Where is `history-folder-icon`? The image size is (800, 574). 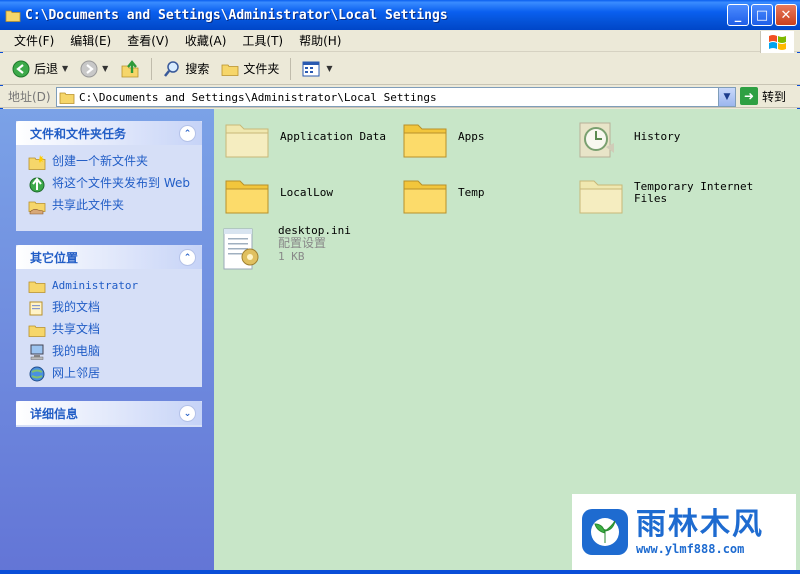
history-folder-icon is located at coordinates (596, 140).